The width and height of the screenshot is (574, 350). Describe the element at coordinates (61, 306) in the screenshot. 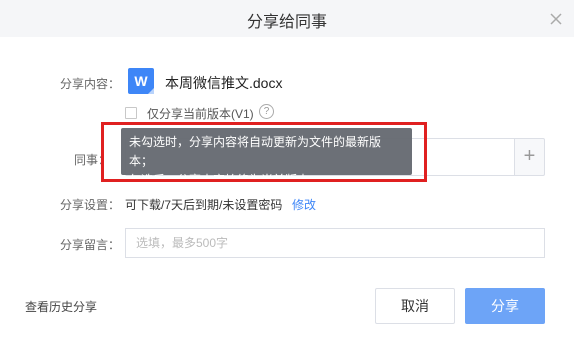

I see `history-link: 查看历史分享` at that location.